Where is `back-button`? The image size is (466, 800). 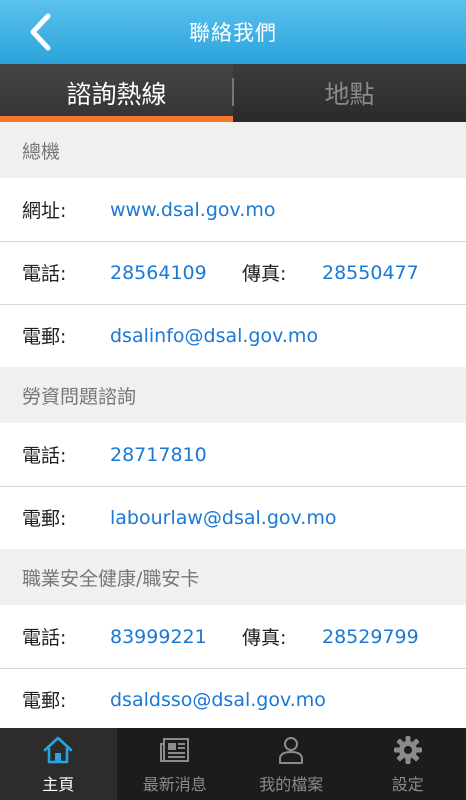 back-button is located at coordinates (40, 32).